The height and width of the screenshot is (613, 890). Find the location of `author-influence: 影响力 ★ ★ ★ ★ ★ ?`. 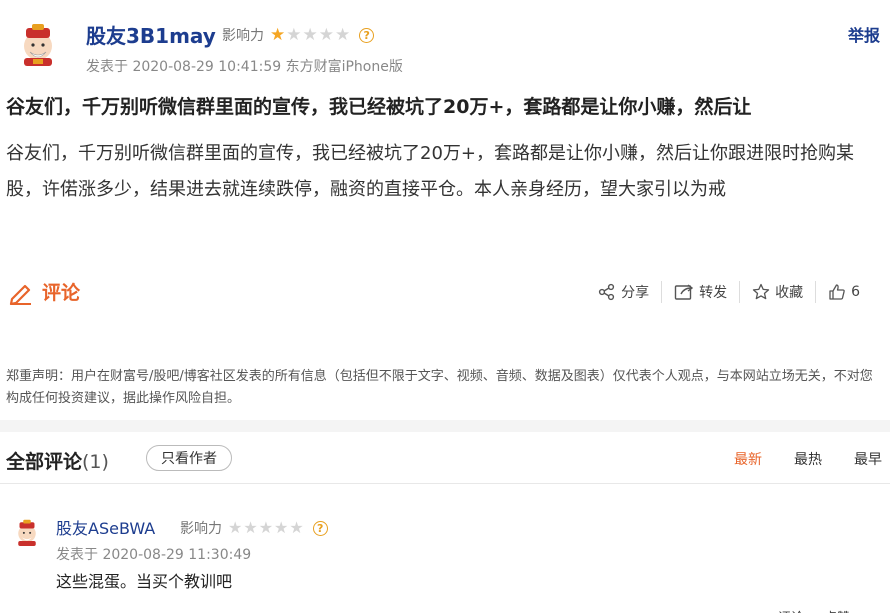

author-influence: 影响力 ★ ★ ★ ★ ★ ? is located at coordinates (298, 34).